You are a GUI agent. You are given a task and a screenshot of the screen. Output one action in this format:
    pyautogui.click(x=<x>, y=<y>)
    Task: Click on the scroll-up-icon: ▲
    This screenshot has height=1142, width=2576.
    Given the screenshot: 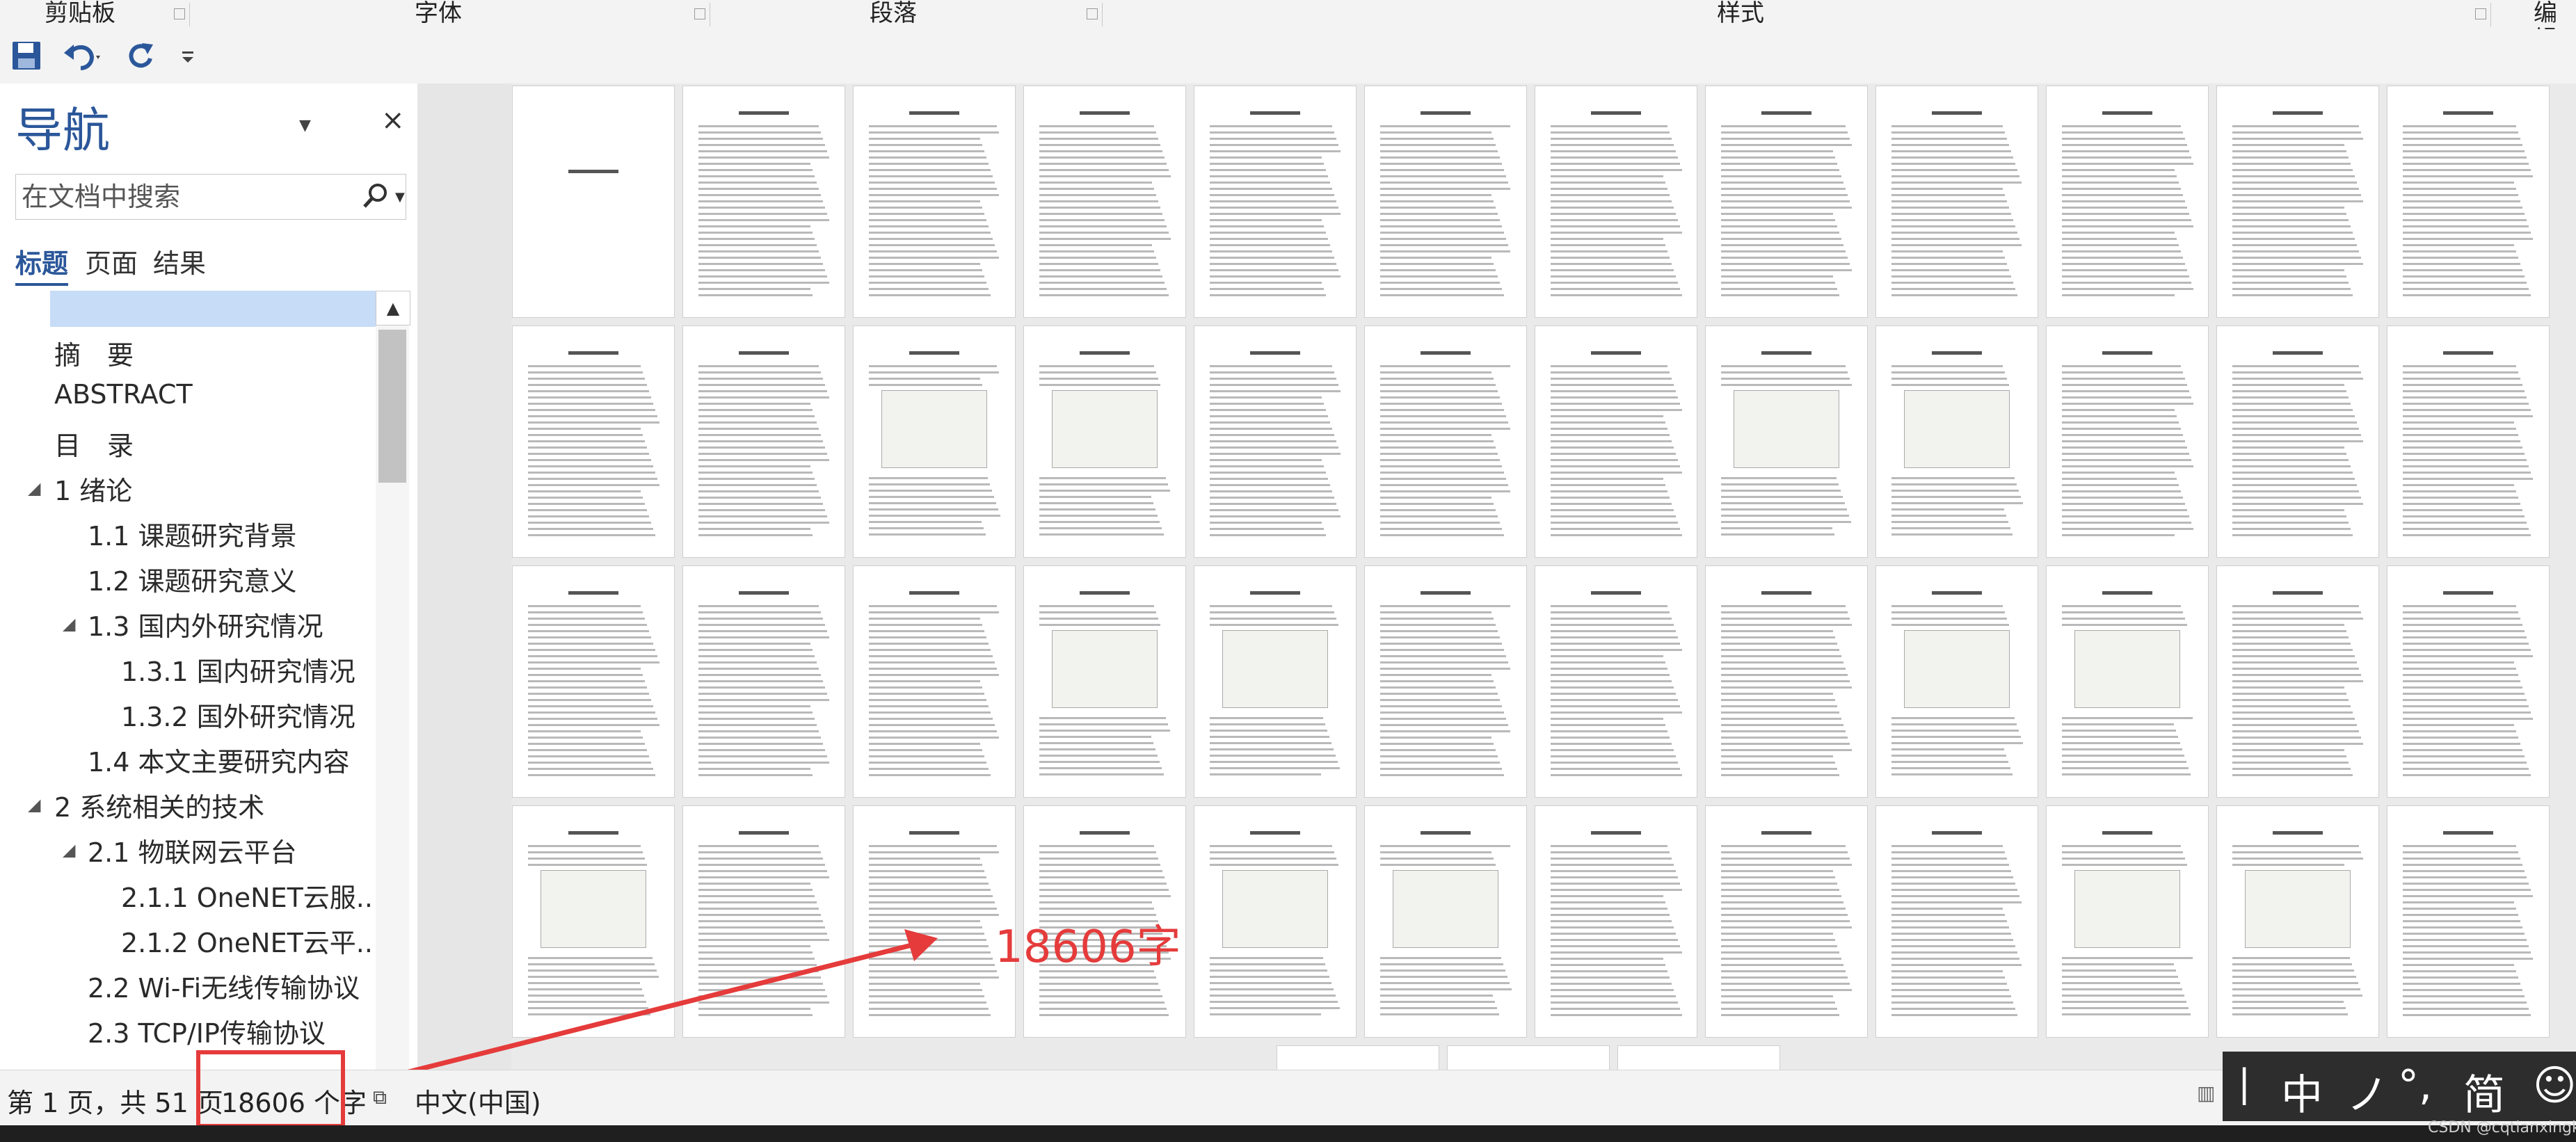 What is the action you would take?
    pyautogui.click(x=393, y=308)
    